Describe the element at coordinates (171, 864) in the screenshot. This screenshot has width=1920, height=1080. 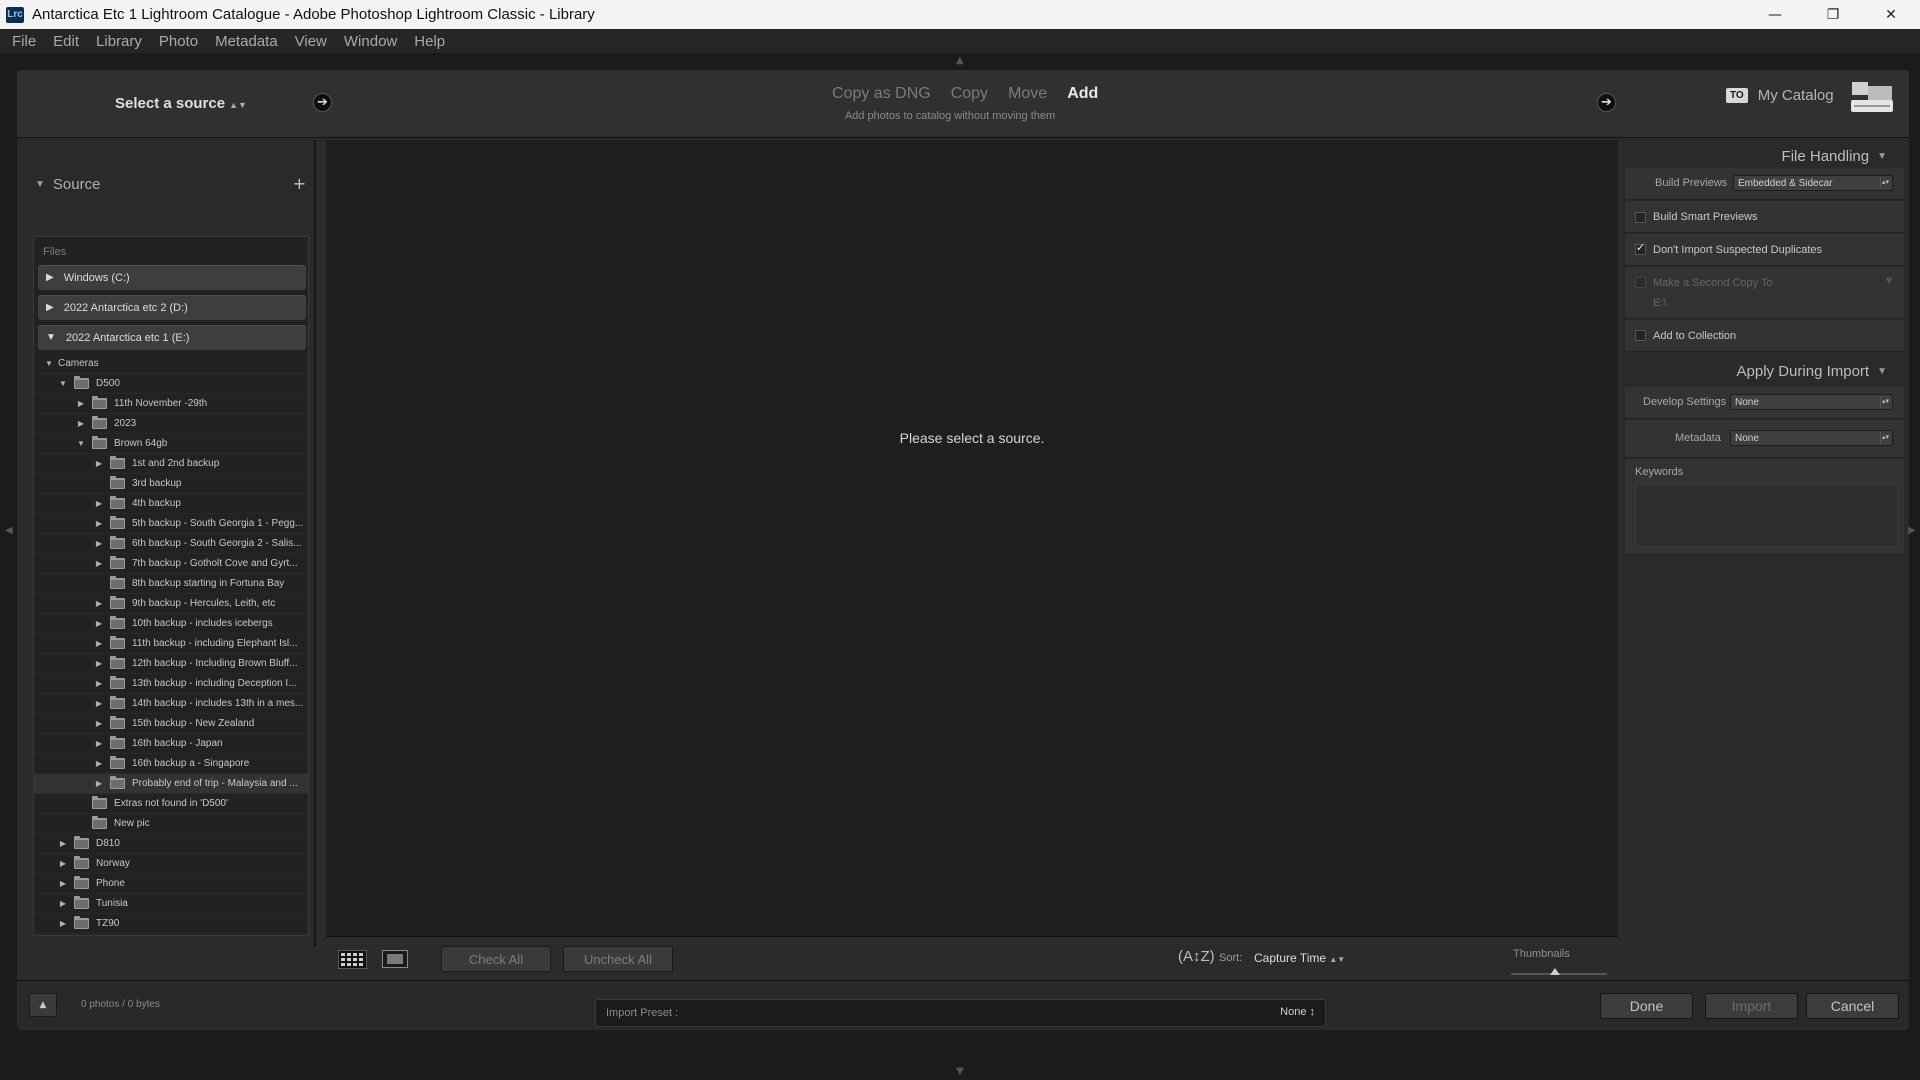
I see `folder-tree-row: ▶ Norway` at that location.